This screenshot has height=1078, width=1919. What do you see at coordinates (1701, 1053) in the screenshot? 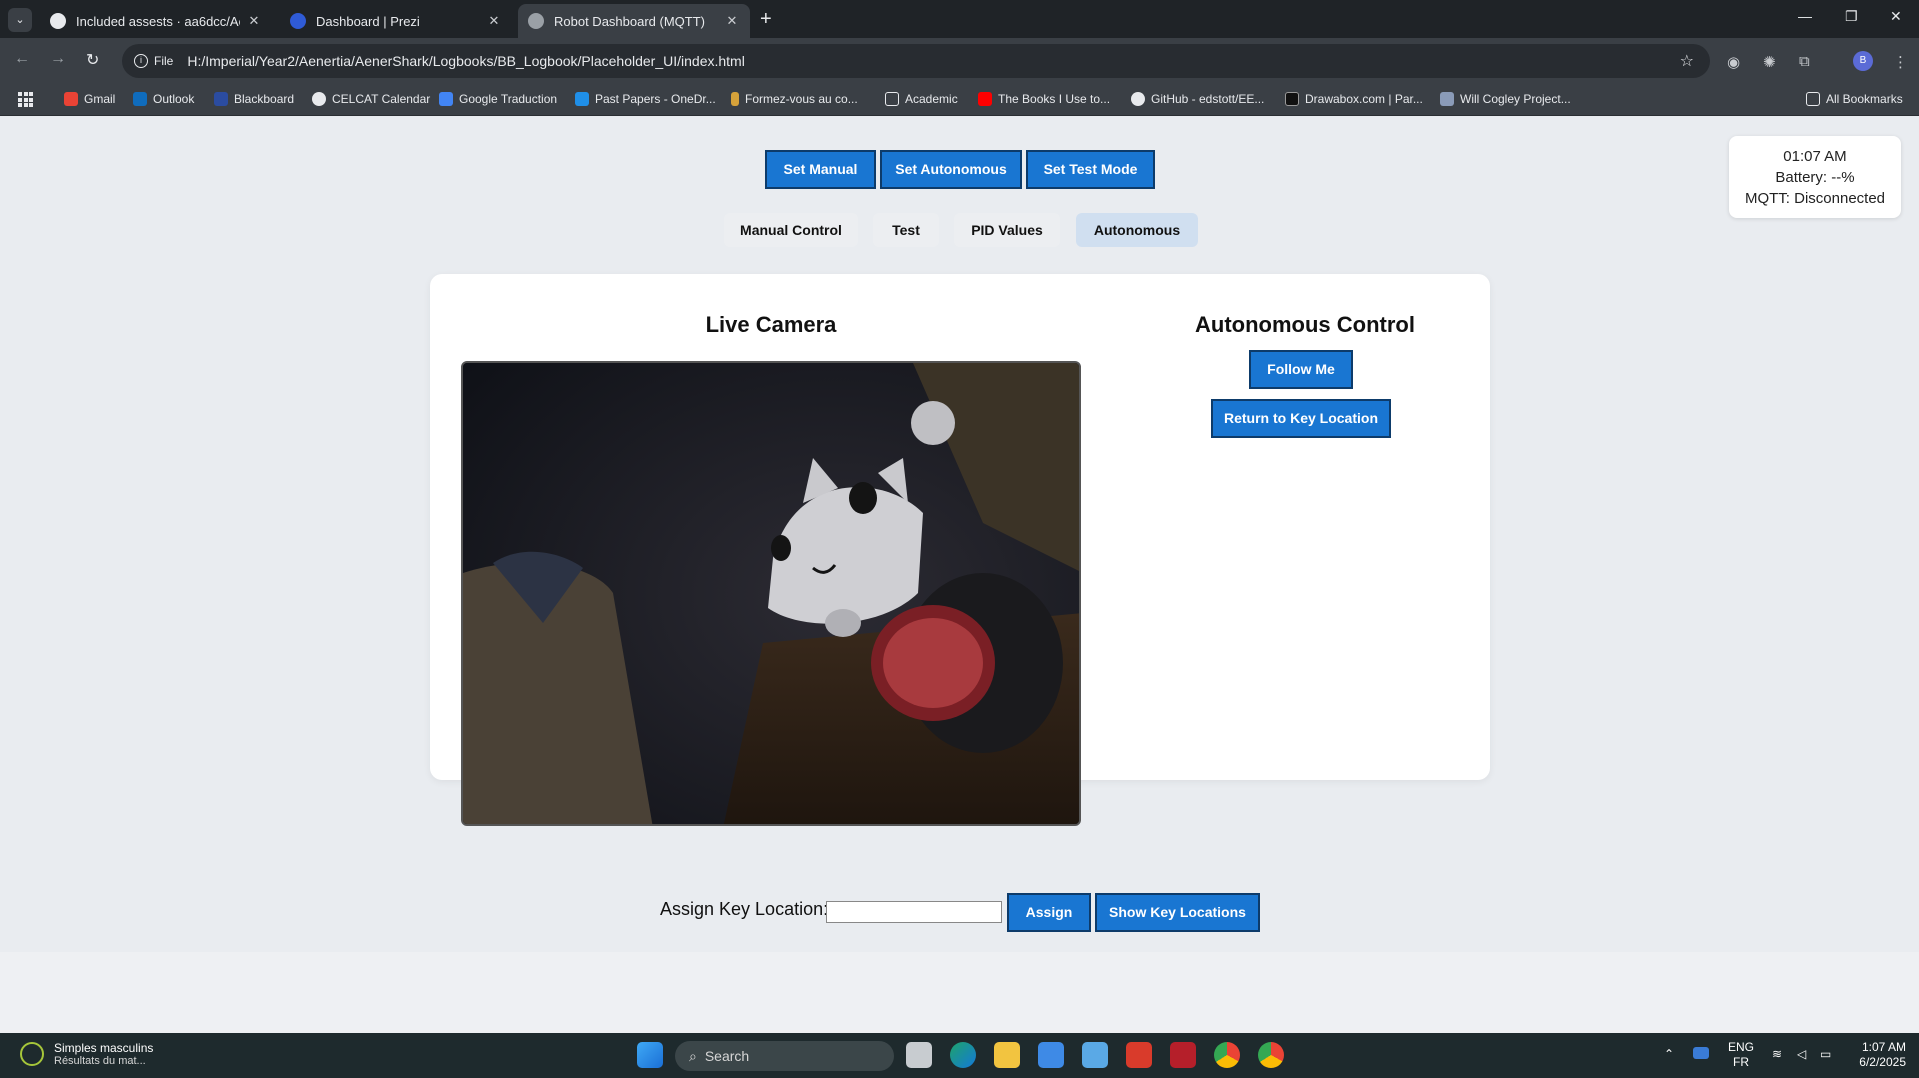
I see `notification-app-icon` at bounding box center [1701, 1053].